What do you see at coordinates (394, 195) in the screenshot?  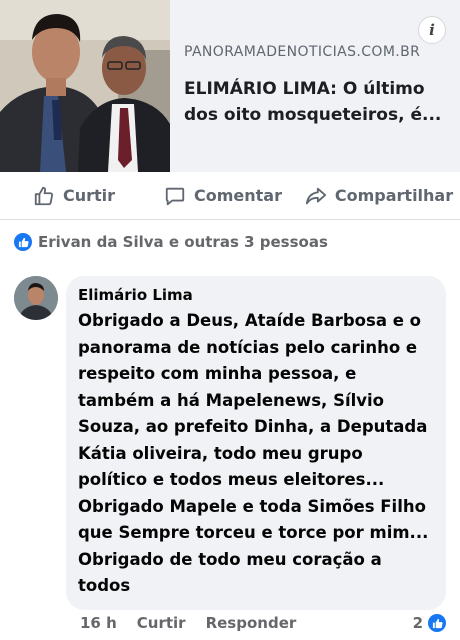 I see `share-label: Compartilhar` at bounding box center [394, 195].